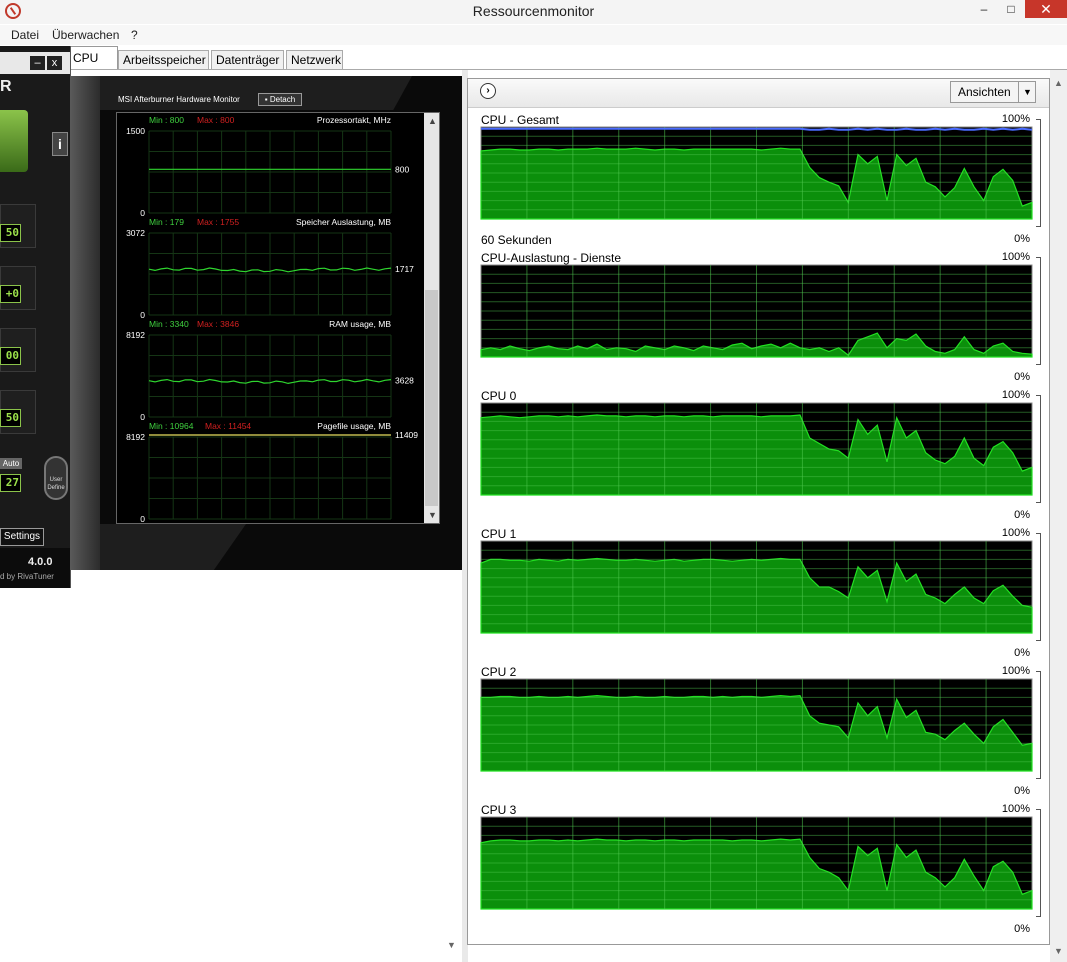 The width and height of the screenshot is (1067, 962). Describe the element at coordinates (1011, 9) in the screenshot. I see `maximize-button: □` at that location.